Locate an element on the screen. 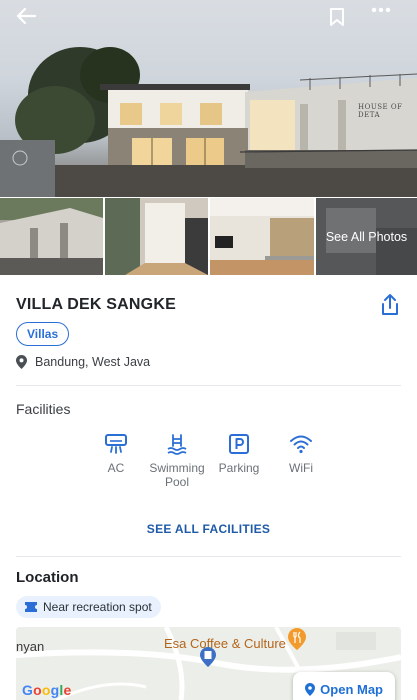 The height and width of the screenshot is (700, 417). swimming-pool-icon is located at coordinates (177, 444).